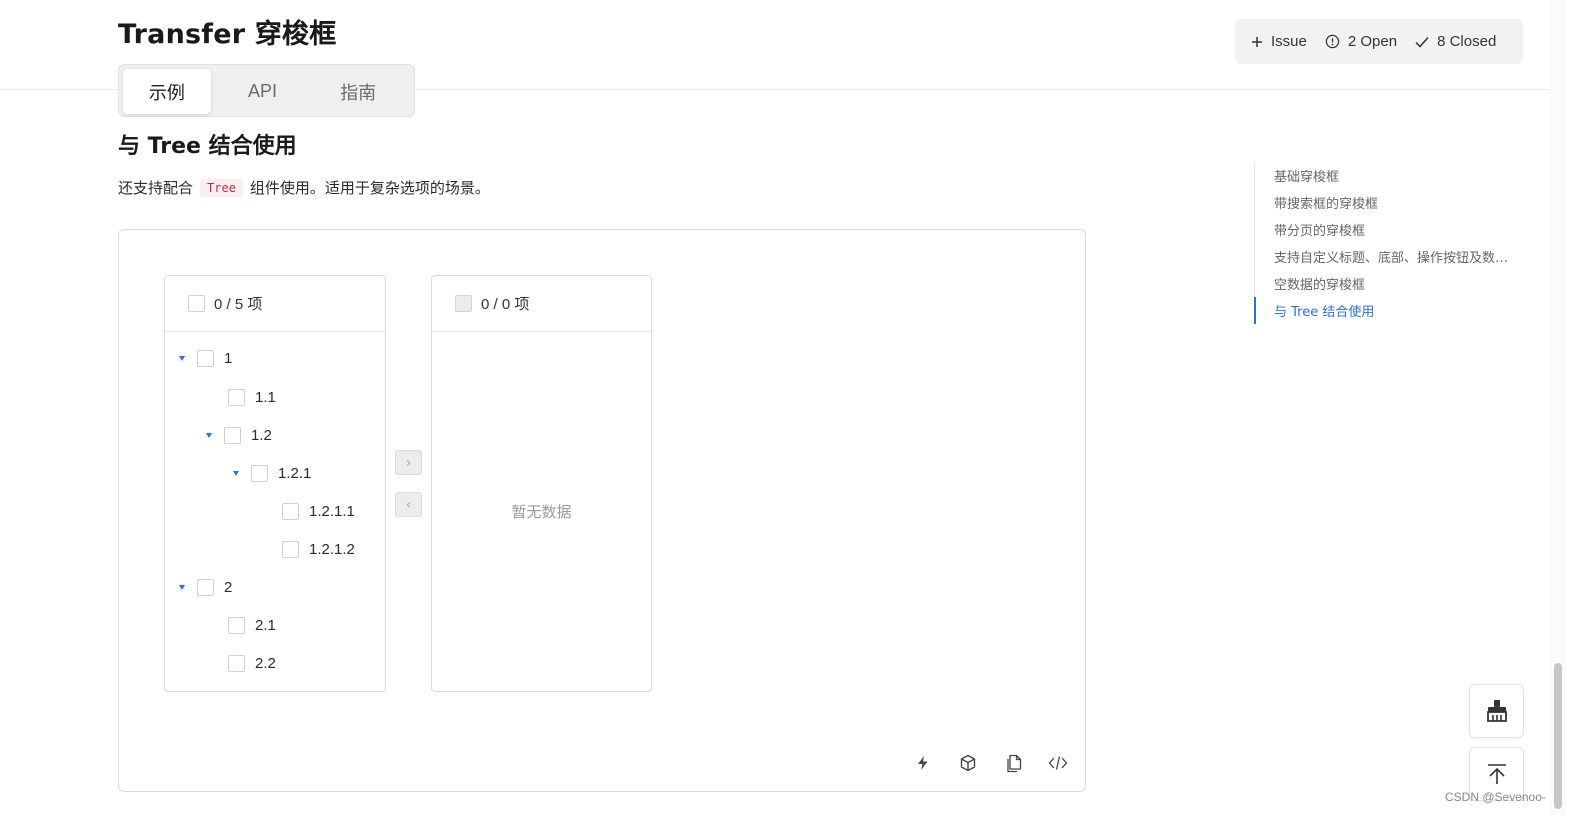  What do you see at coordinates (228, 358) in the screenshot?
I see `tree-node-label: 1` at bounding box center [228, 358].